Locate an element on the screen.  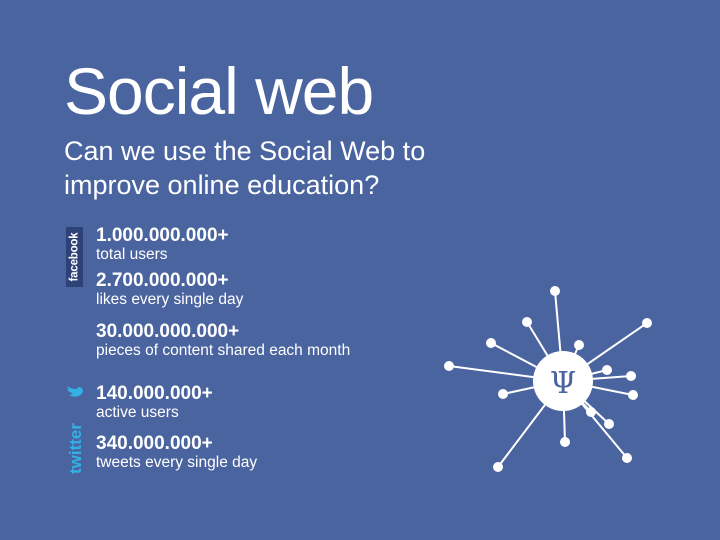
twitter-bird-icon is located at coordinates (75, 391).